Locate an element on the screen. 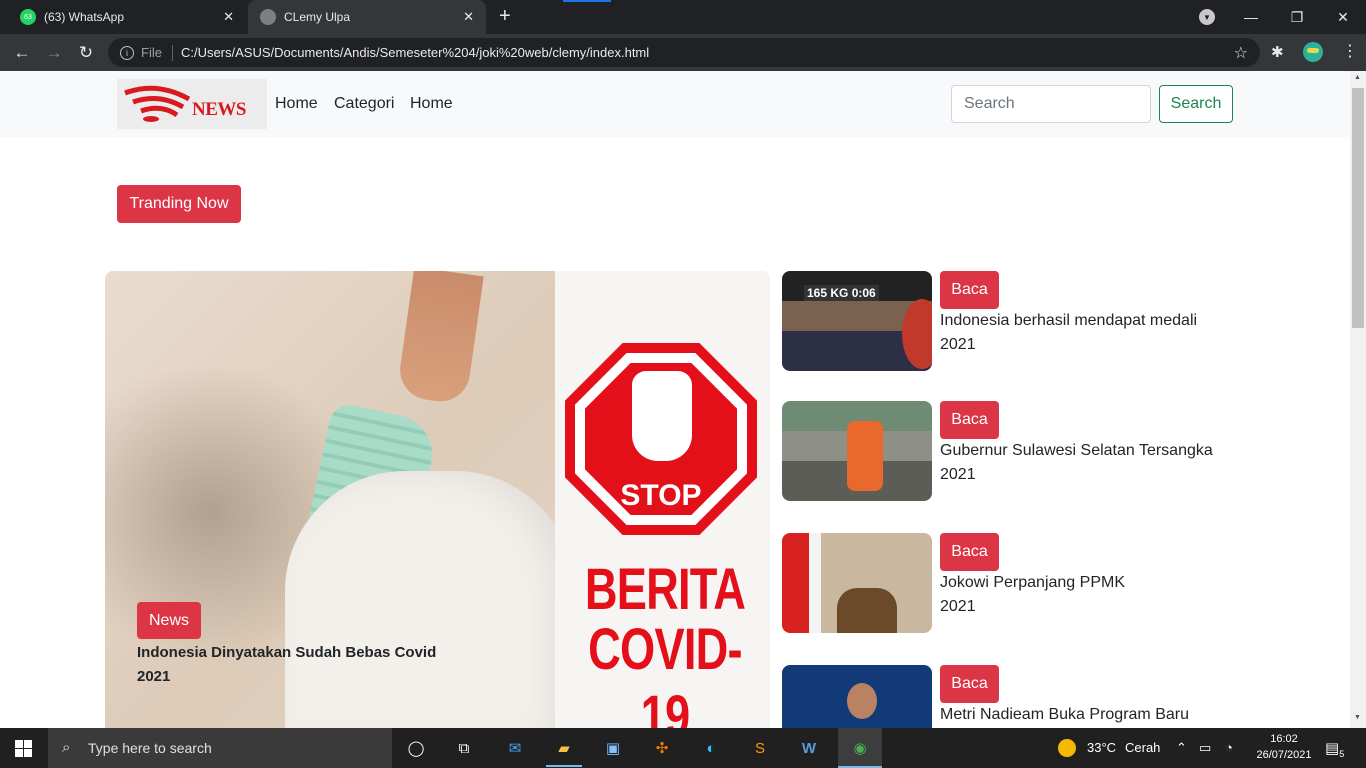 This screenshot has height=768, width=1366. banner-word-covid: COVID-19 is located at coordinates (665, 672).